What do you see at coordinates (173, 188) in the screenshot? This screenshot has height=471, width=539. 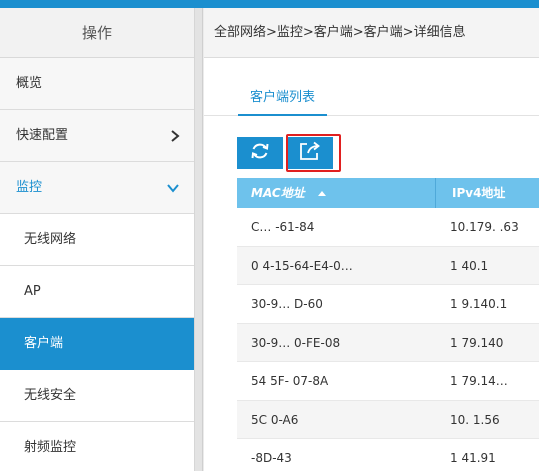 I see `chevron-down-icon` at bounding box center [173, 188].